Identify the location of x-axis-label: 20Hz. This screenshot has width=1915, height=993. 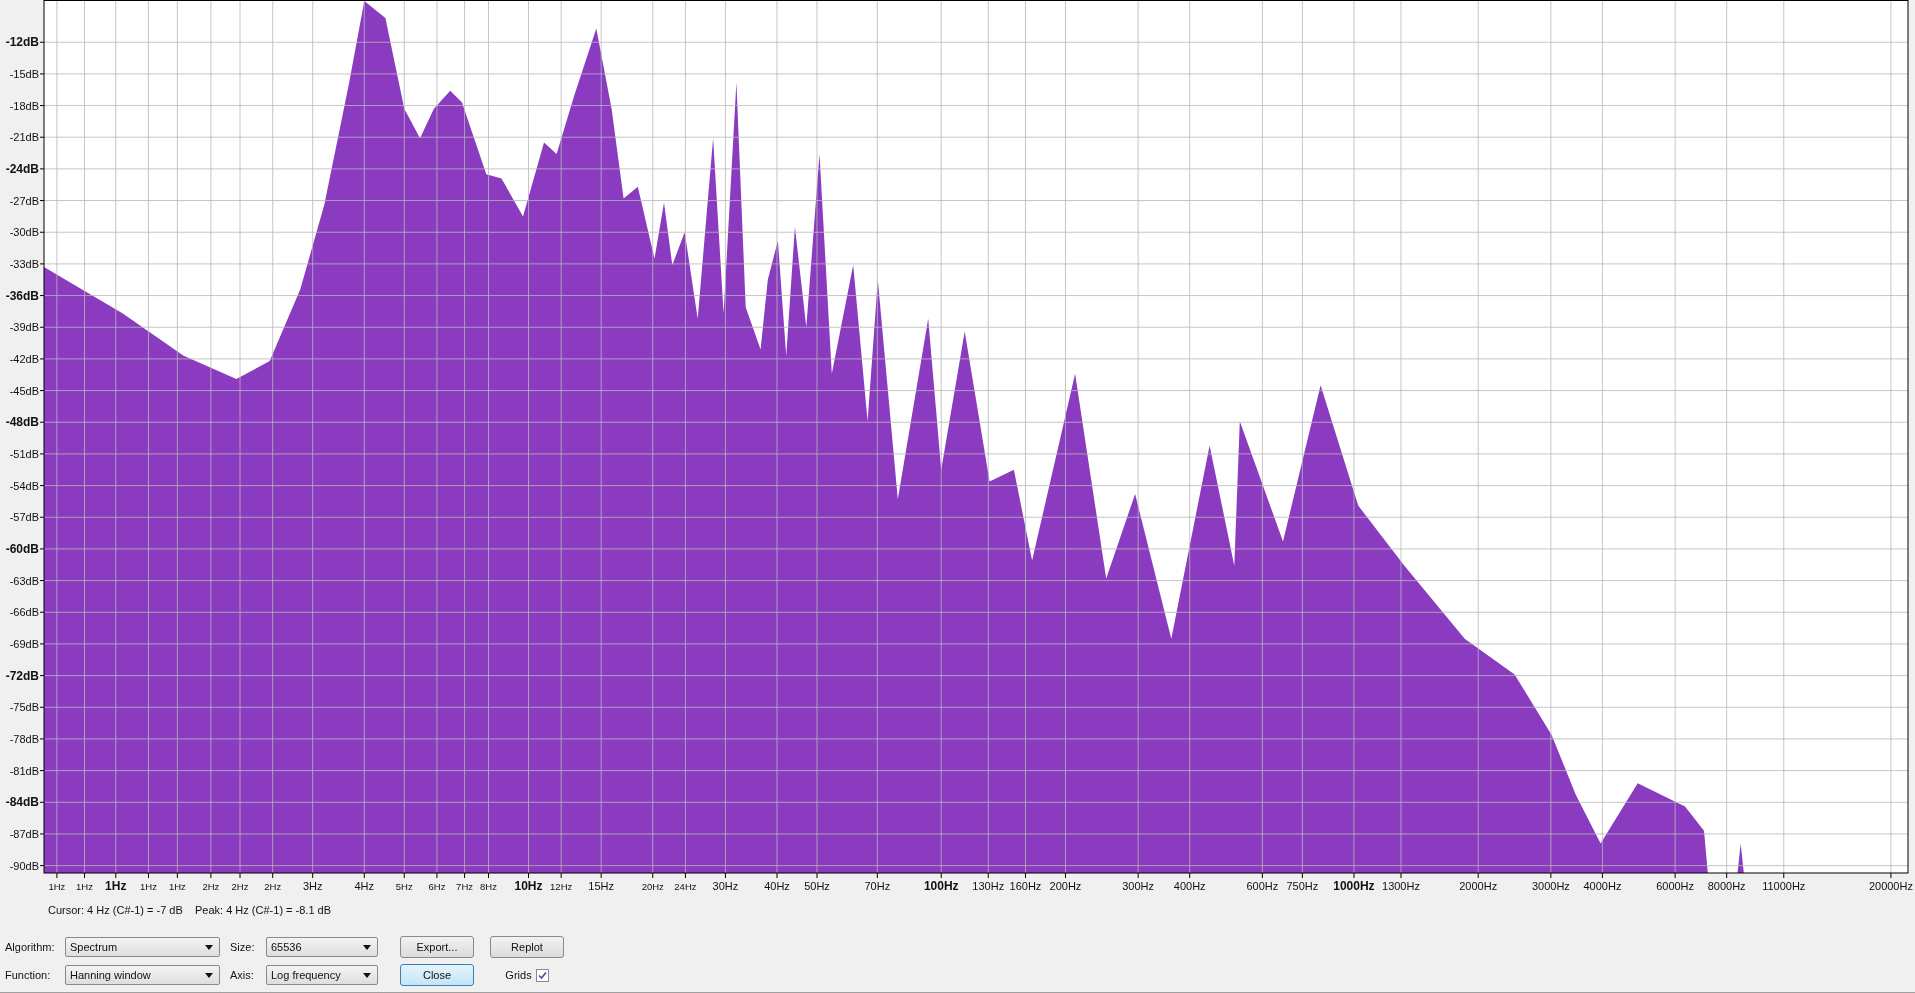
(652, 886).